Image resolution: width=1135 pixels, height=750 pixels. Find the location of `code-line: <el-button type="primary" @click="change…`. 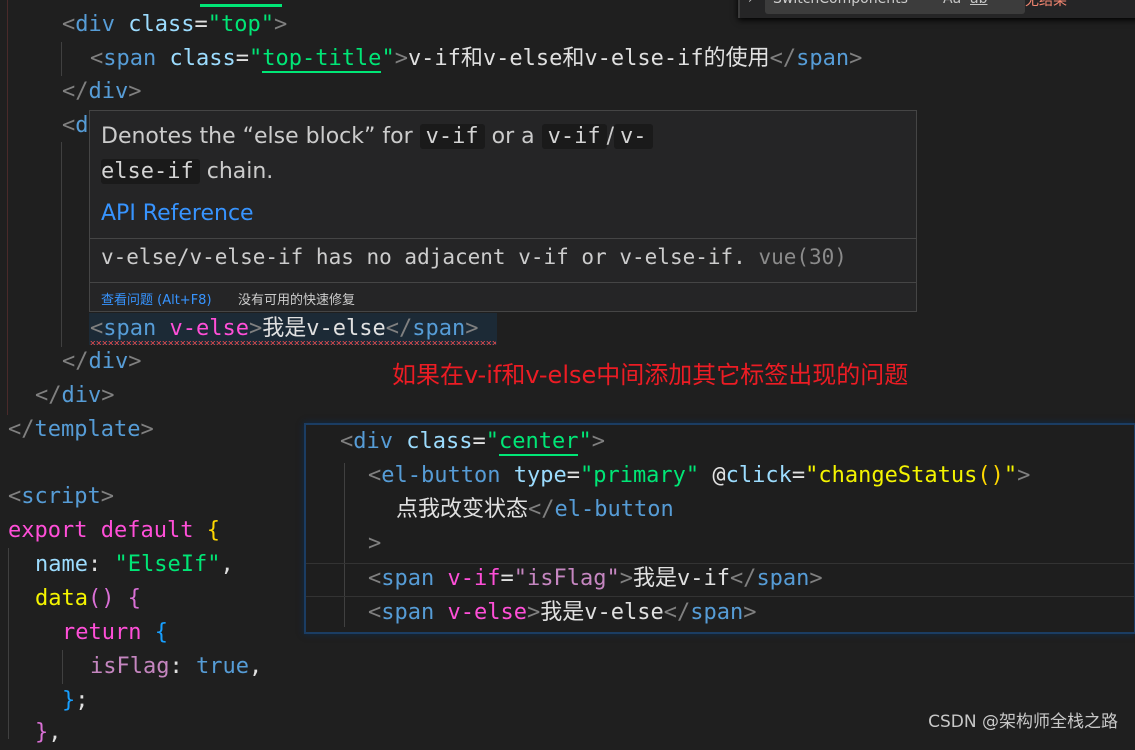

code-line: <el-button type="primary" @click="change… is located at coordinates (699, 475).